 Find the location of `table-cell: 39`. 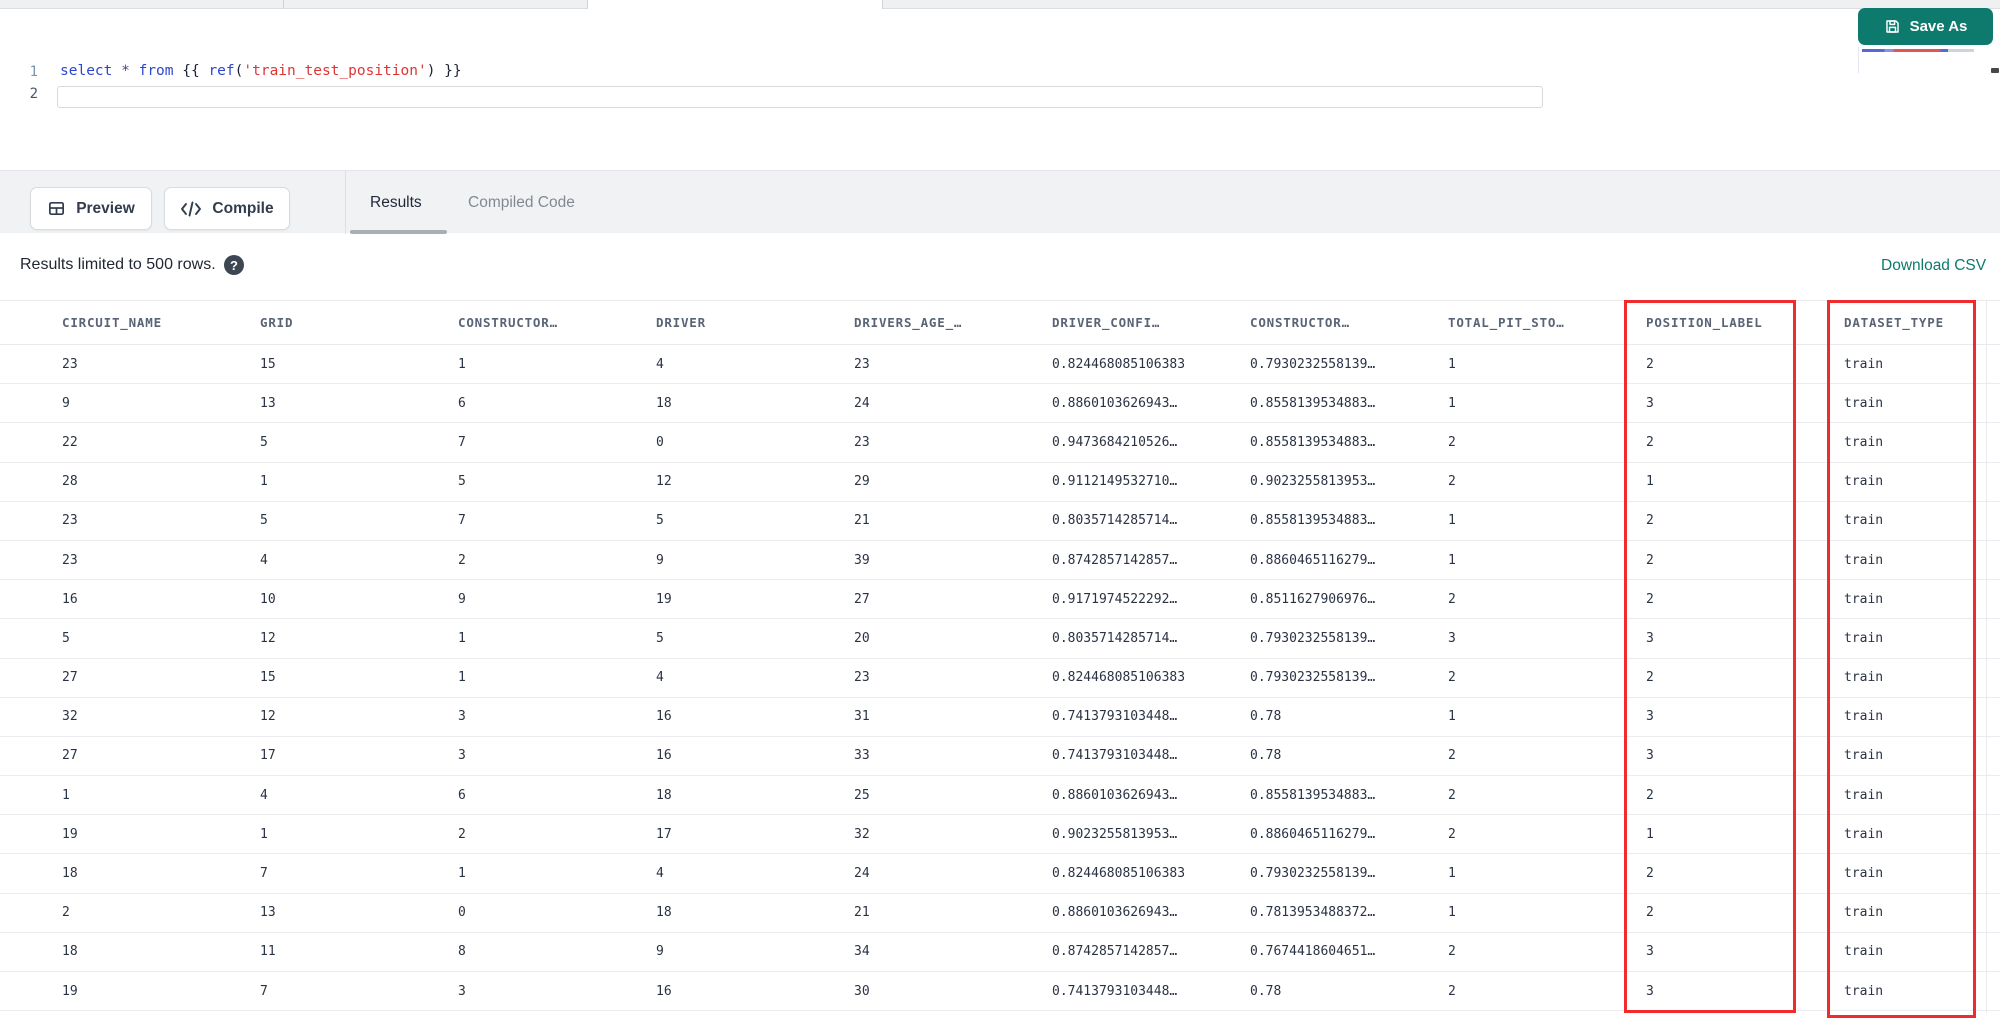

table-cell: 39 is located at coordinates (862, 560).